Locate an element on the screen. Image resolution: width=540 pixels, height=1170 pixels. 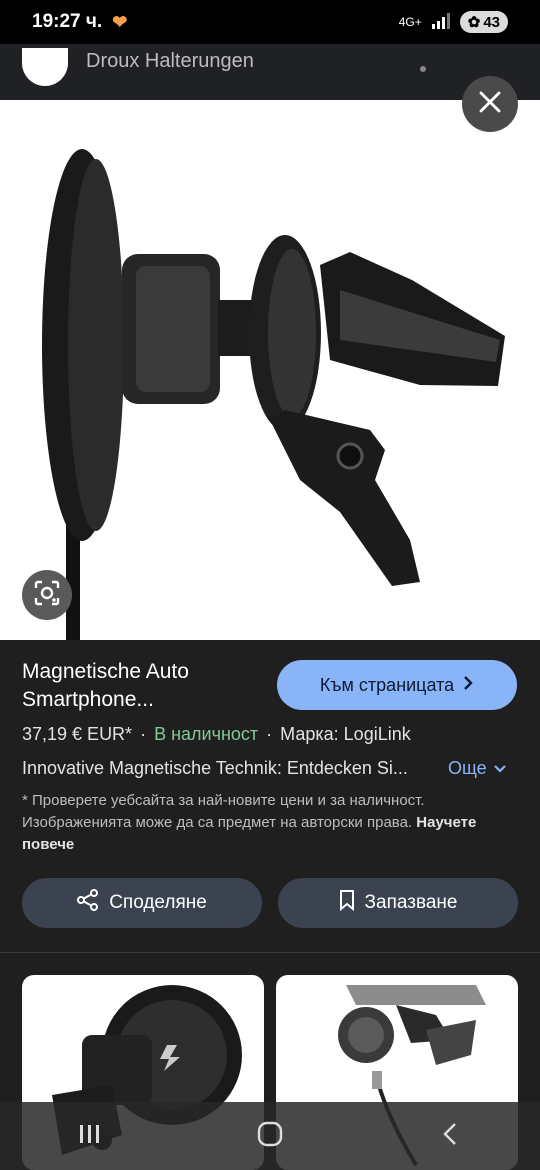
bookmark-icon is located at coordinates (347, 903).